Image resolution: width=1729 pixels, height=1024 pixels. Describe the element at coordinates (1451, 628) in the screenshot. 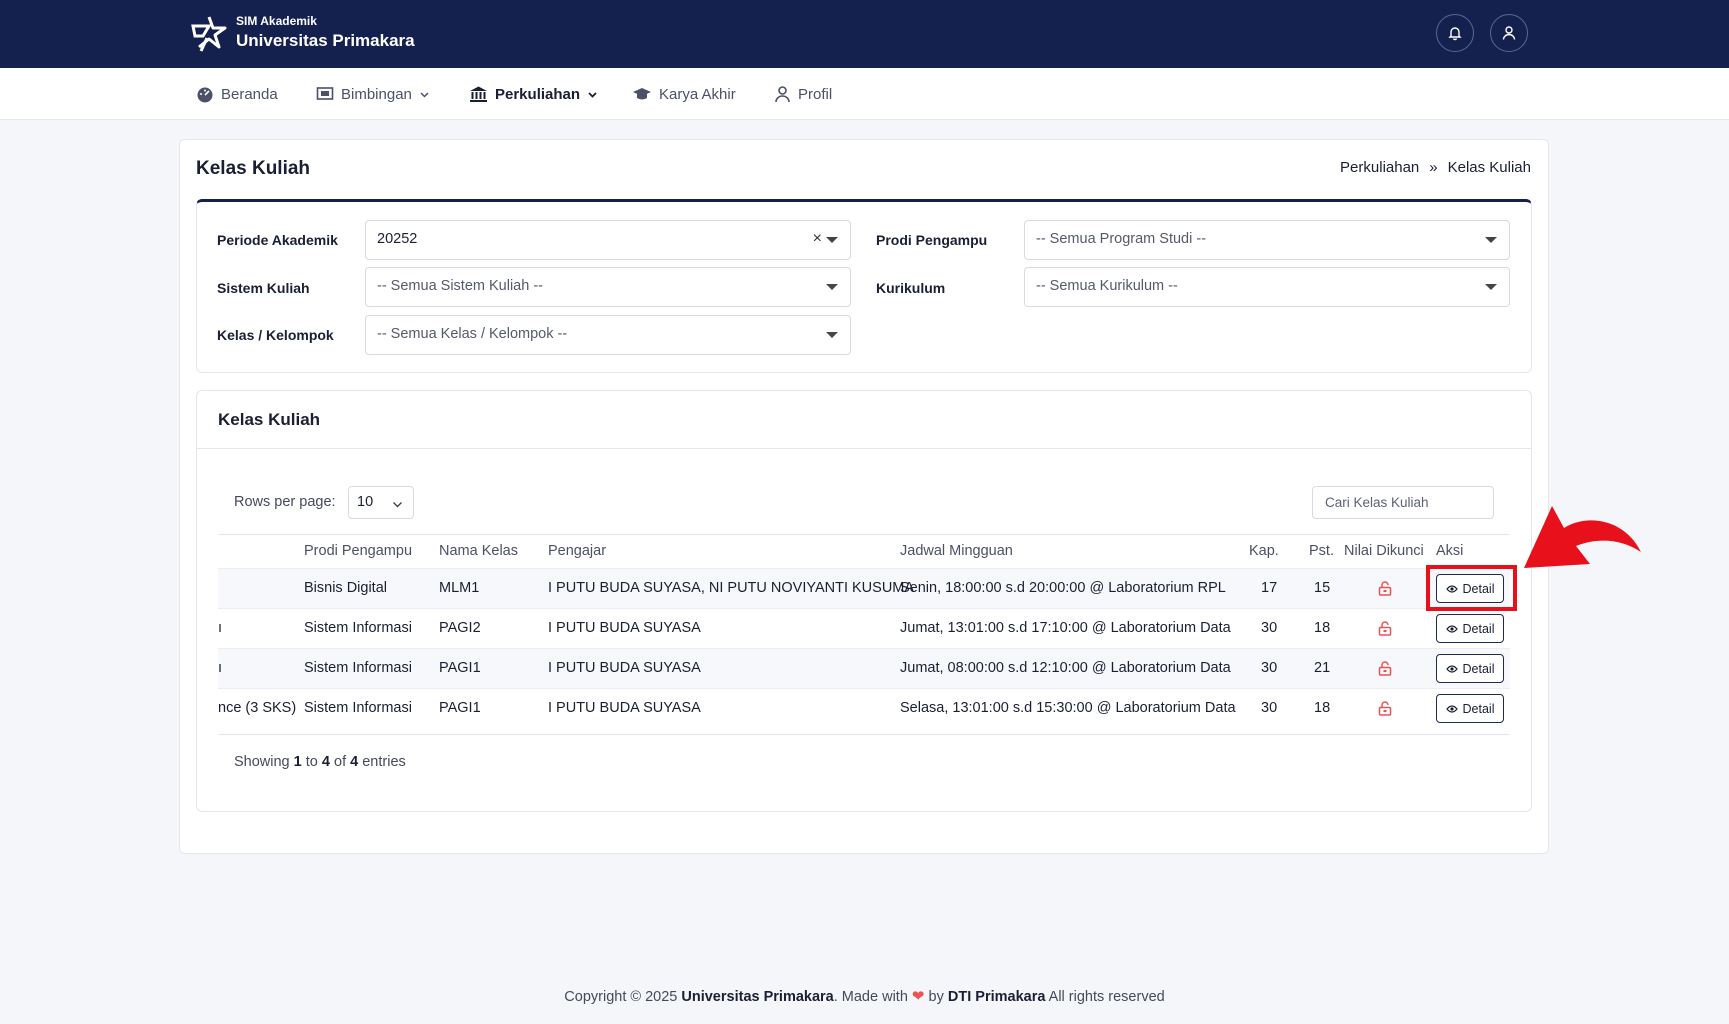

I see `eye-icon` at that location.